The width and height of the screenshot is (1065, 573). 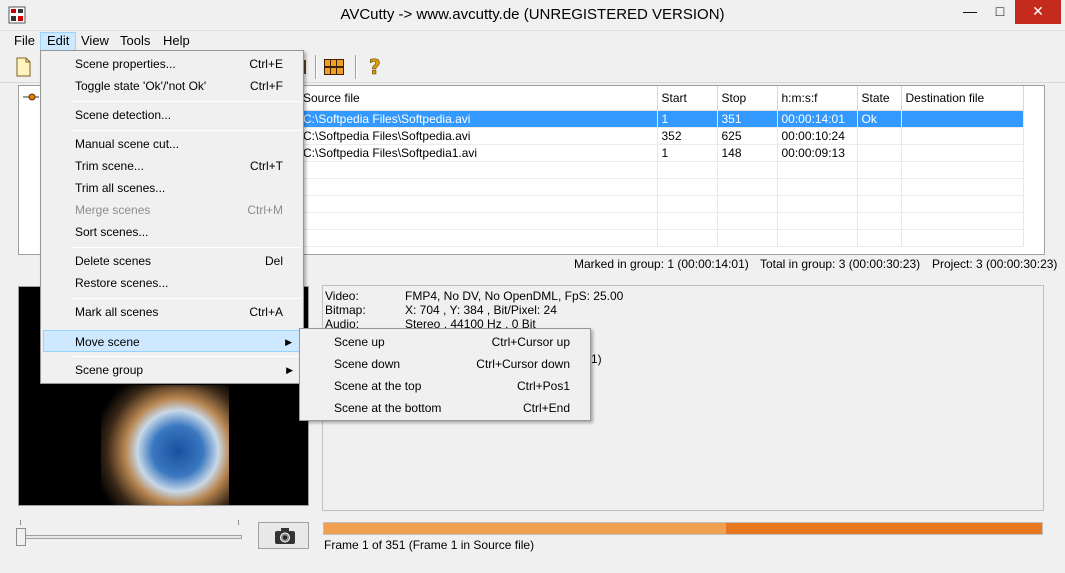 I want to click on tree-node-icon, so click(x=31, y=97).